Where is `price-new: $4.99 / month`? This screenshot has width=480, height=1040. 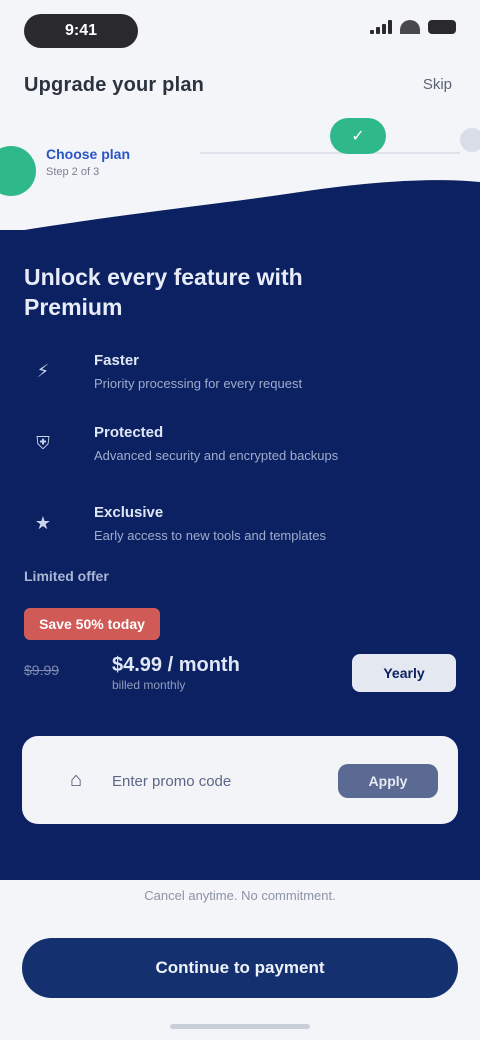 price-new: $4.99 / month is located at coordinates (176, 665).